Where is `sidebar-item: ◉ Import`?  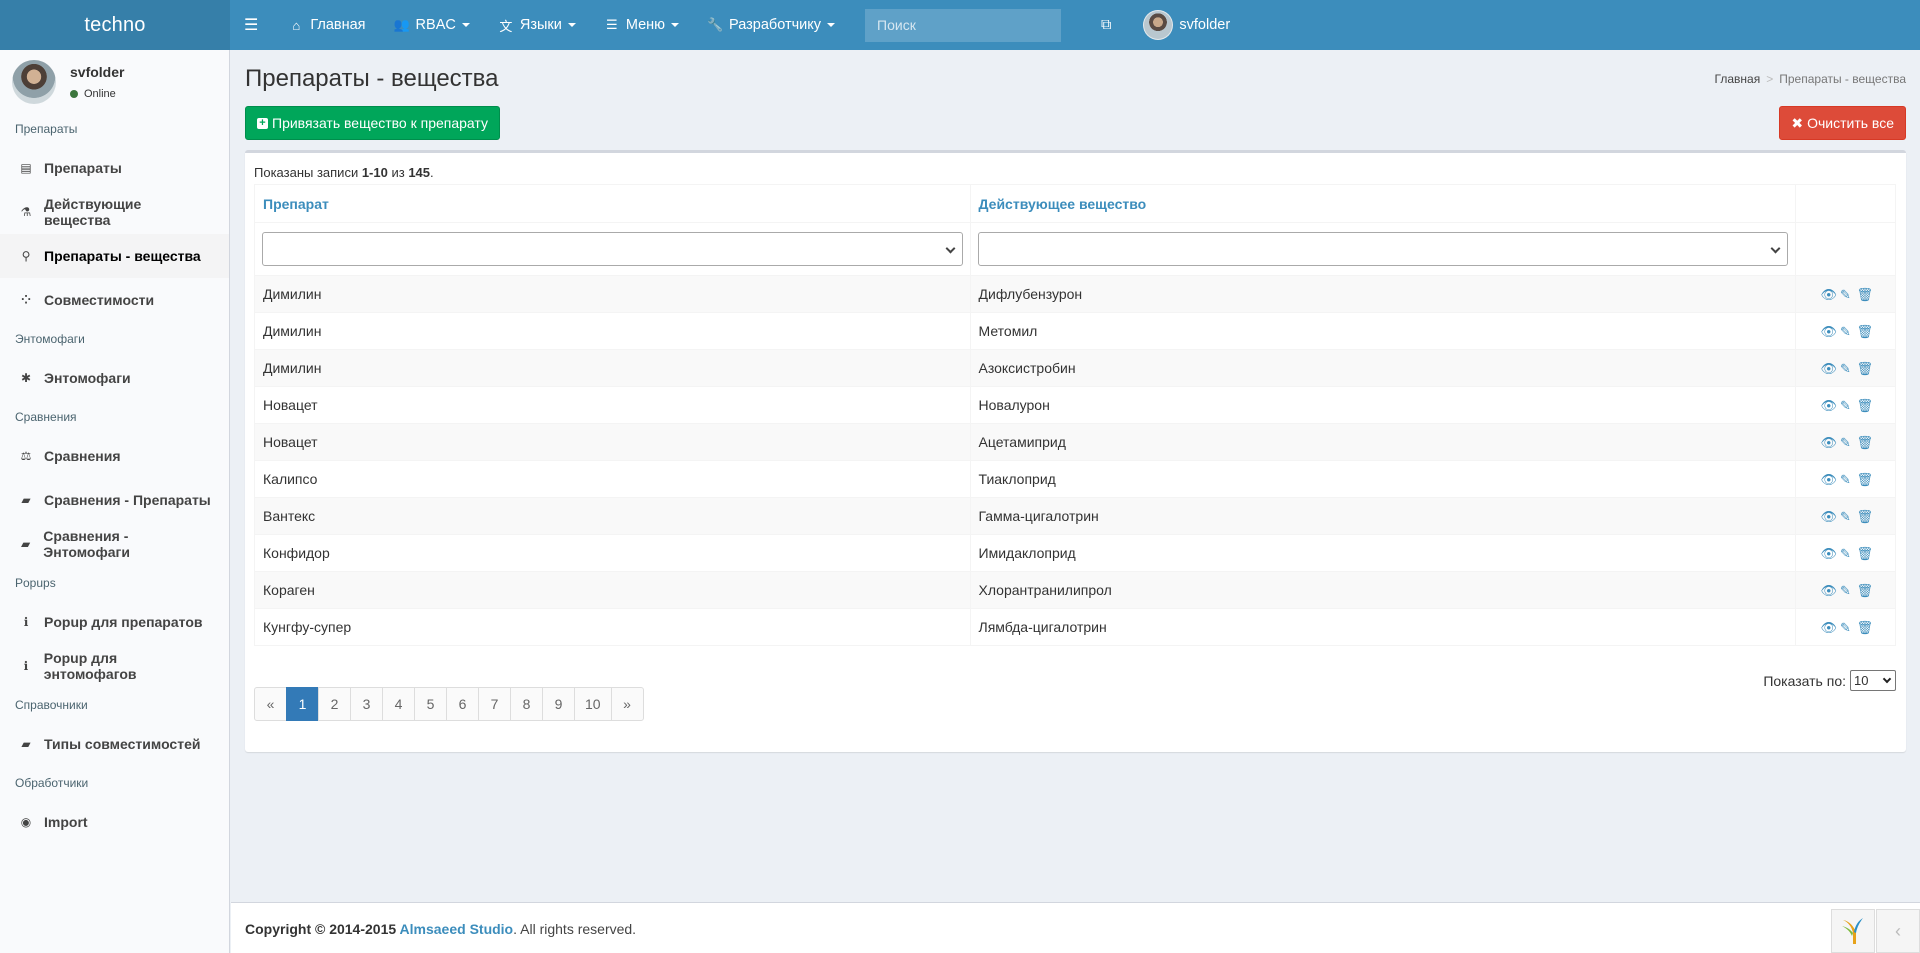
sidebar-item: ◉ Import is located at coordinates (114, 822).